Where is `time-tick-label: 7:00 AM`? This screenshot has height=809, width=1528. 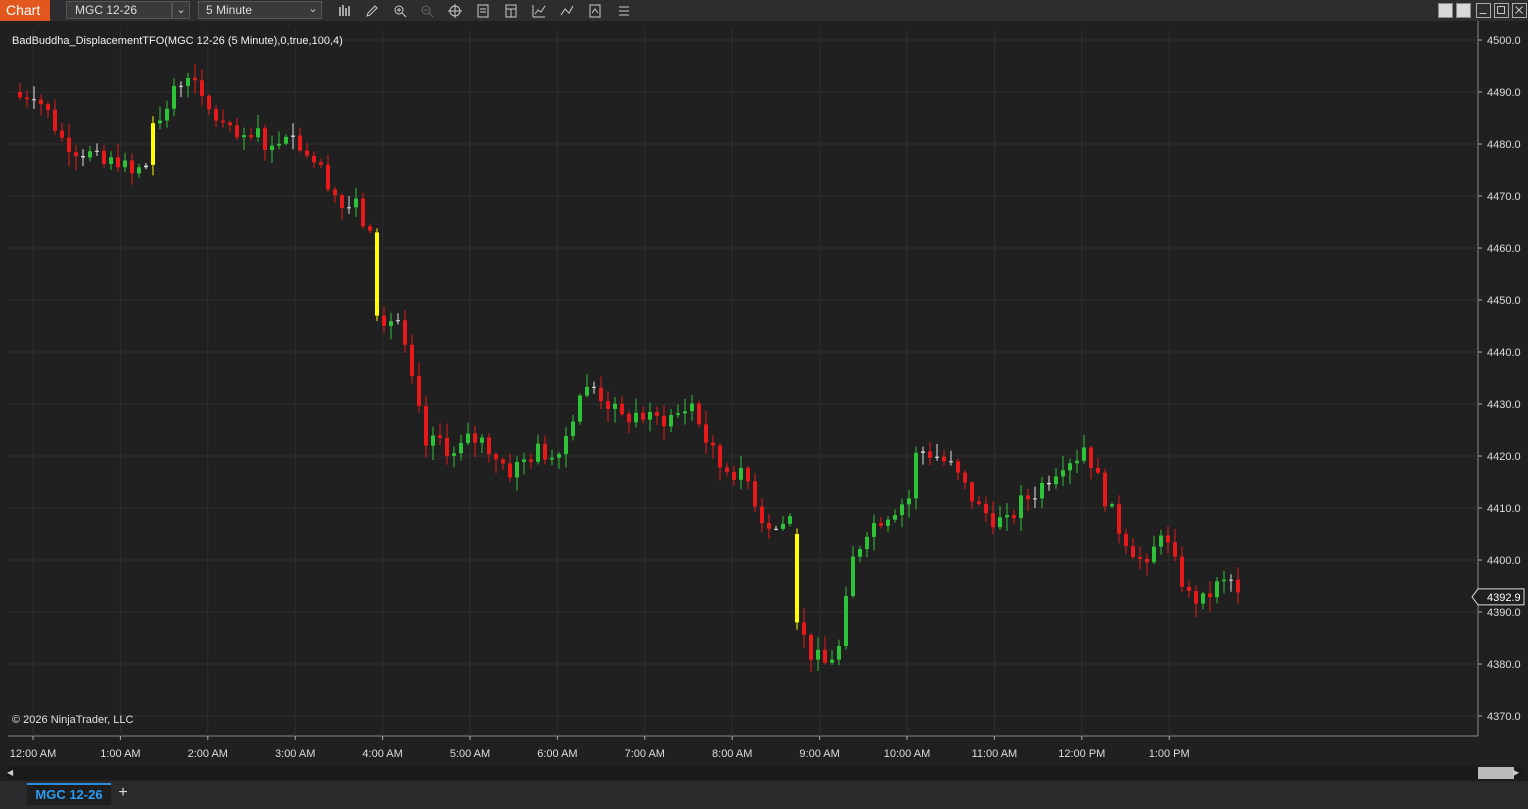
time-tick-label: 7:00 AM is located at coordinates (645, 754).